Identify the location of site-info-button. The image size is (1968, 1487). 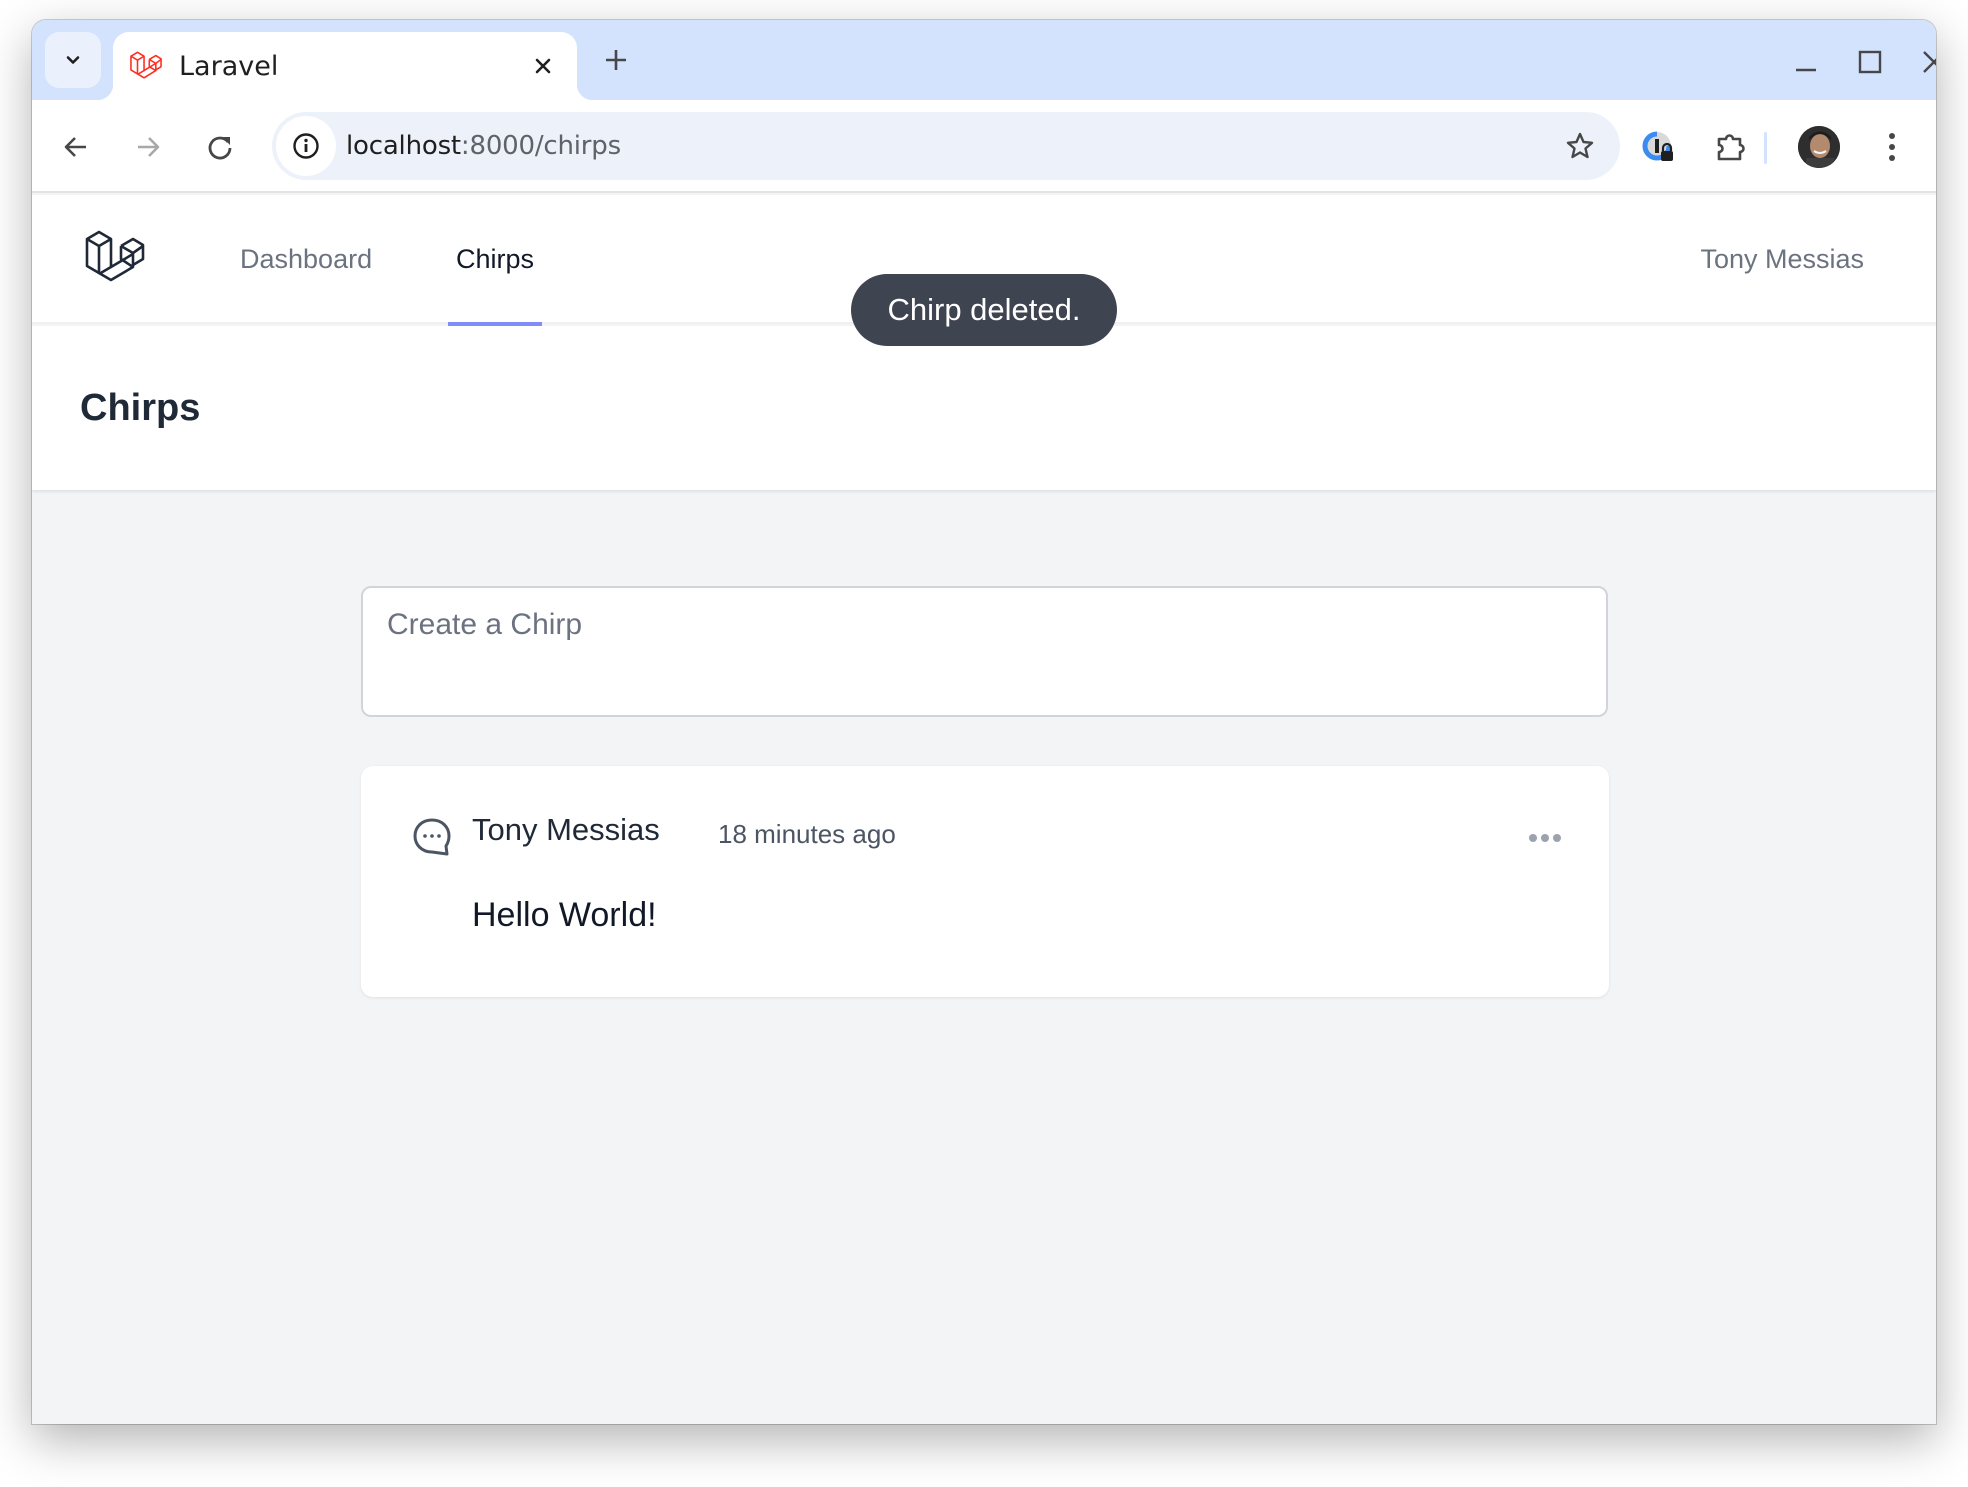
(306, 146).